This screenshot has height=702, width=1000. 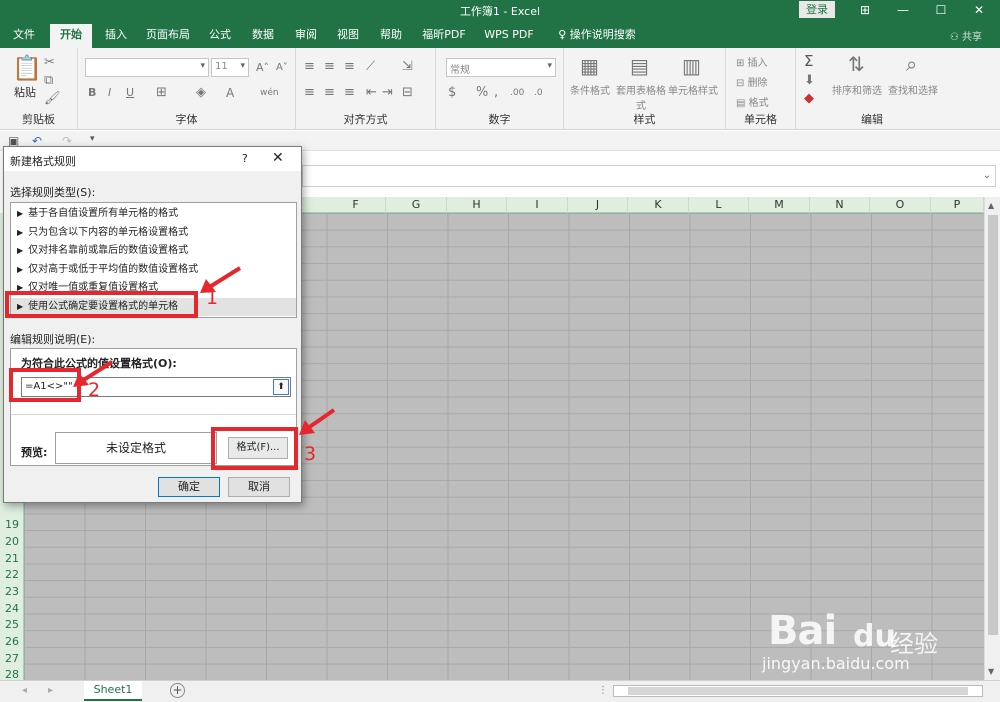 What do you see at coordinates (230, 93) in the screenshot?
I see `font-color-icon: A` at bounding box center [230, 93].